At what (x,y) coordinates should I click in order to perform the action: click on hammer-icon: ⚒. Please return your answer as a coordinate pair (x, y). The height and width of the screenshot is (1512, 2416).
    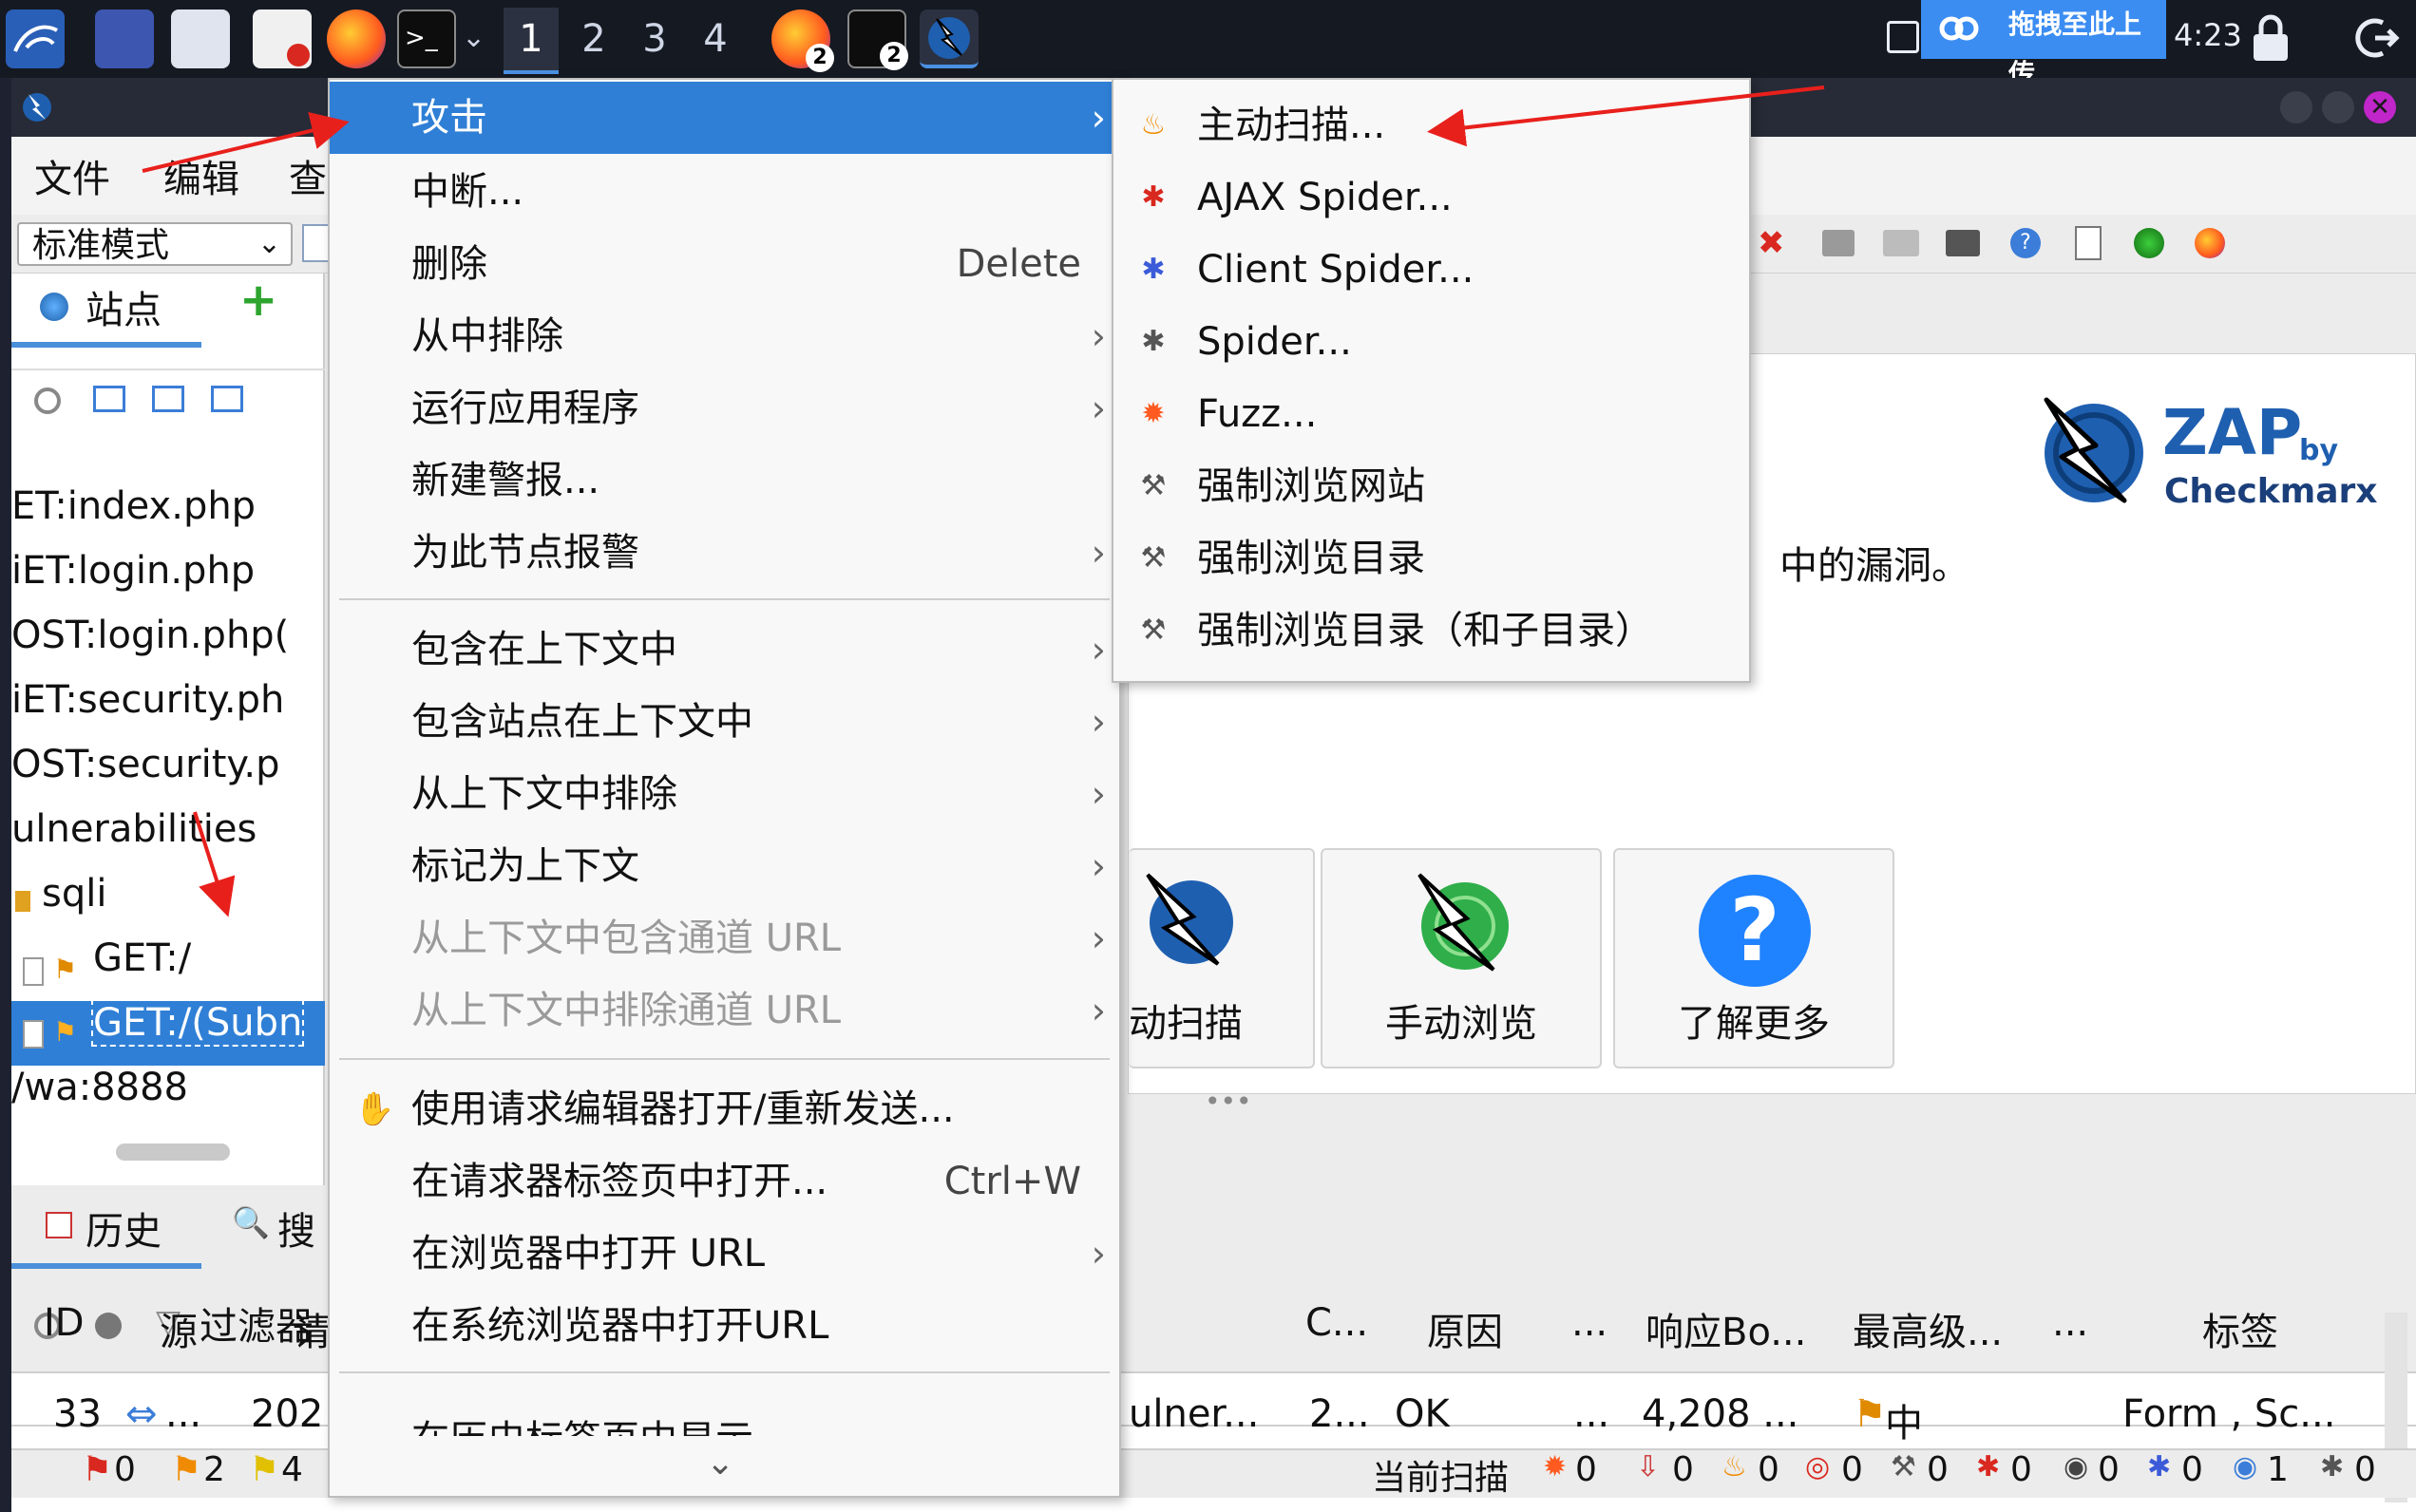
    Looking at the image, I should click on (1153, 486).